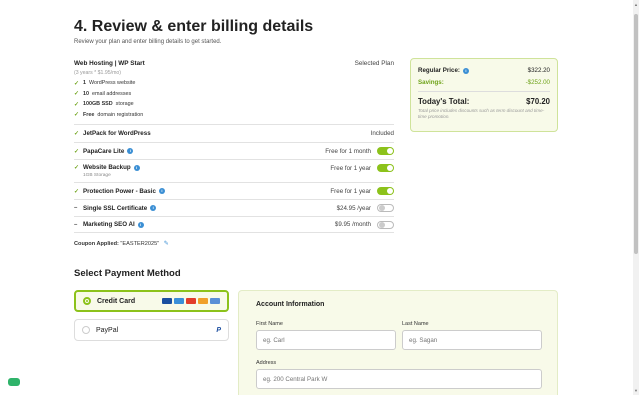 Image resolution: width=639 pixels, height=395 pixels. I want to click on addon-name: PapaCare Lite, so click(104, 151).